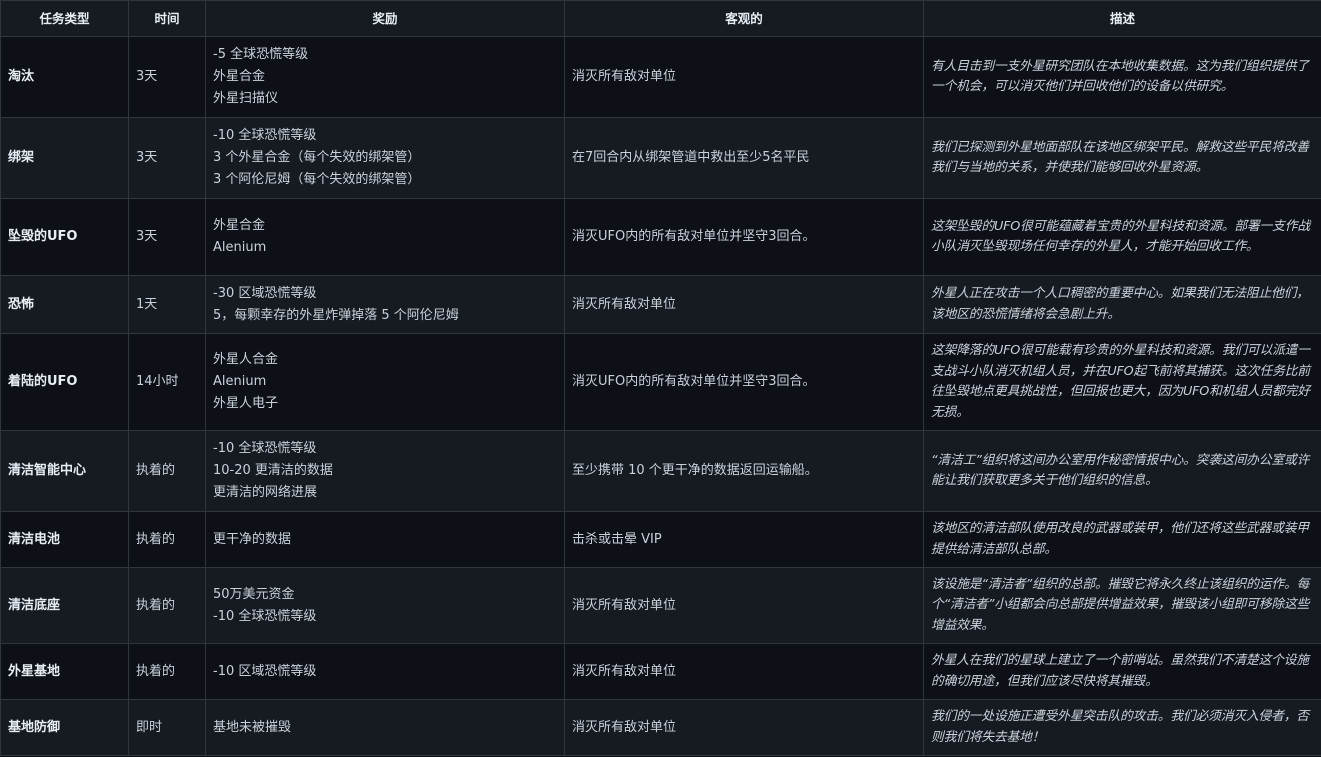 The height and width of the screenshot is (757, 1321). What do you see at coordinates (744, 539) in the screenshot?
I see `objective-cell: 击杀或击晕 VIP` at bounding box center [744, 539].